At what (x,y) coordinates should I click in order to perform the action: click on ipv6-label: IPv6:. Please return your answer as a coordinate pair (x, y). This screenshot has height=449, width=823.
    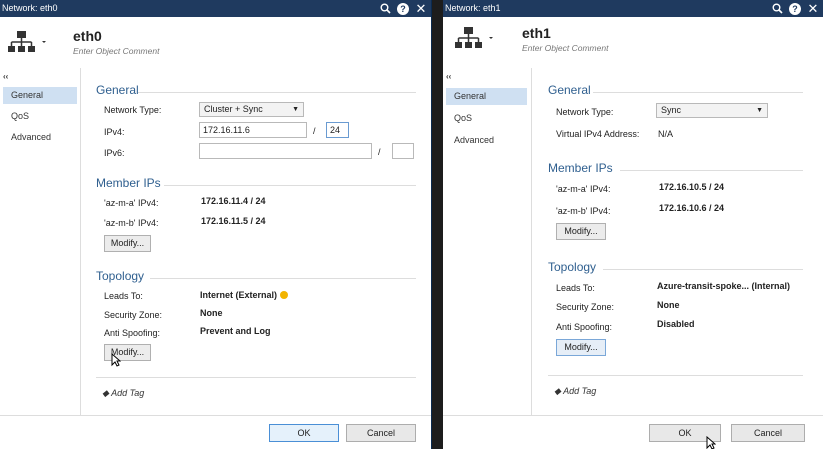
    Looking at the image, I should click on (114, 153).